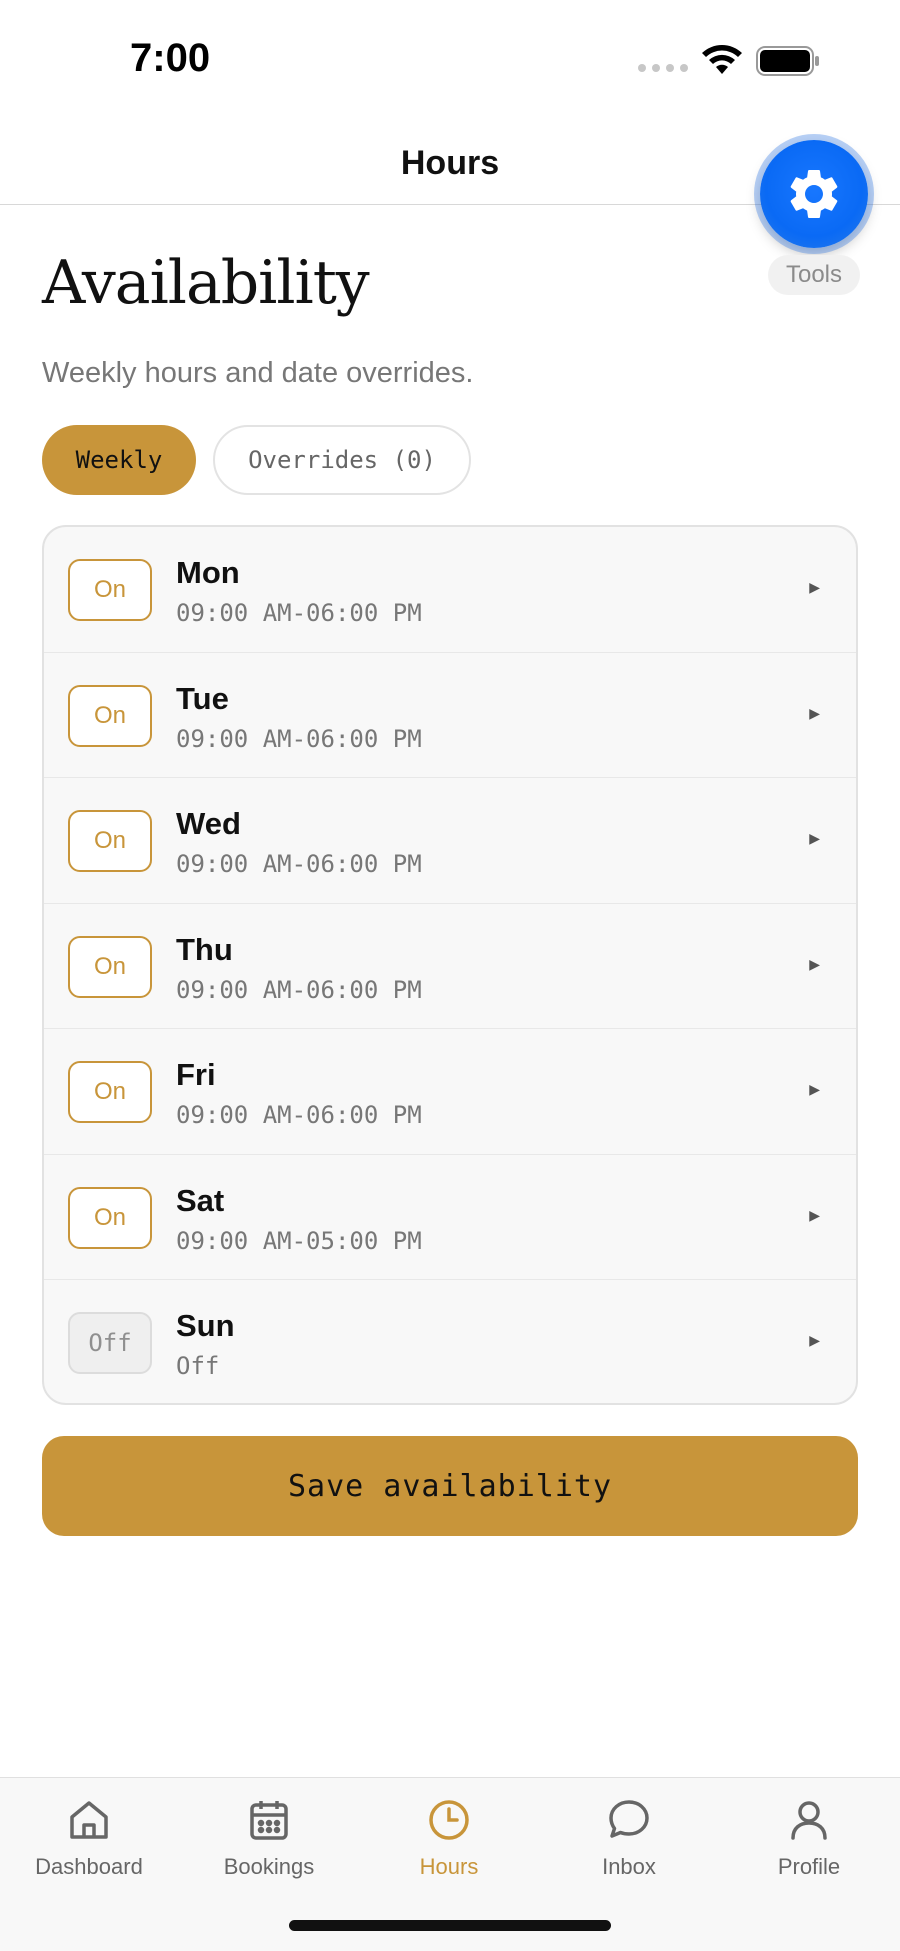 The width and height of the screenshot is (900, 1951). I want to click on home-icon, so click(89, 1820).